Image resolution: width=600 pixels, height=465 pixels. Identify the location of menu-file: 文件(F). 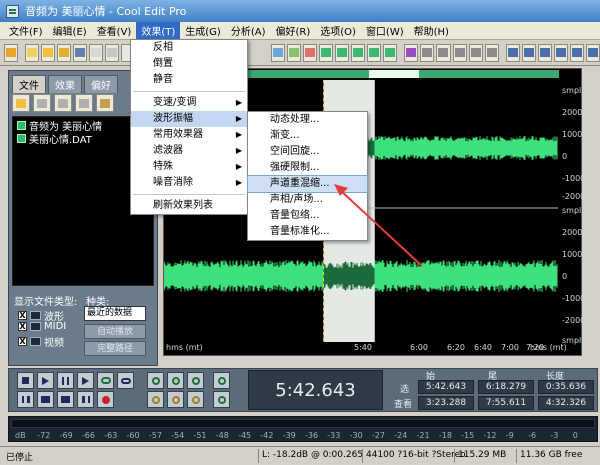
(26, 30).